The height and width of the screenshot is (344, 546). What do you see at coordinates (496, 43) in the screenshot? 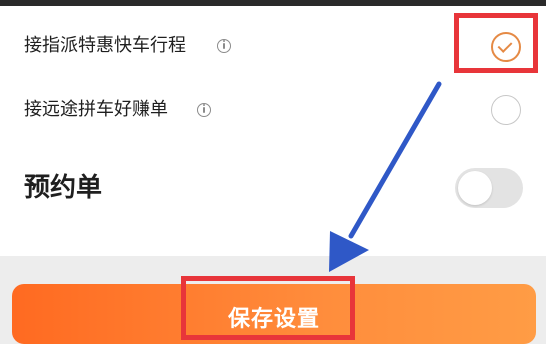
I see `annotation-highlight-checkbox` at bounding box center [496, 43].